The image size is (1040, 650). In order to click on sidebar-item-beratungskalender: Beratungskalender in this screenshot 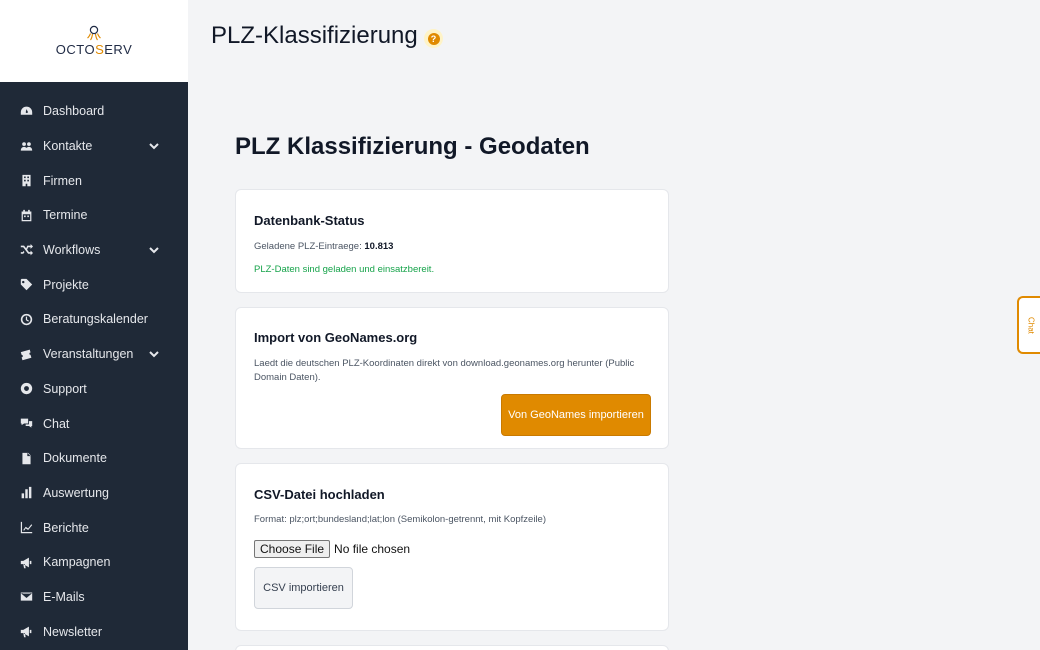, I will do `click(94, 319)`.